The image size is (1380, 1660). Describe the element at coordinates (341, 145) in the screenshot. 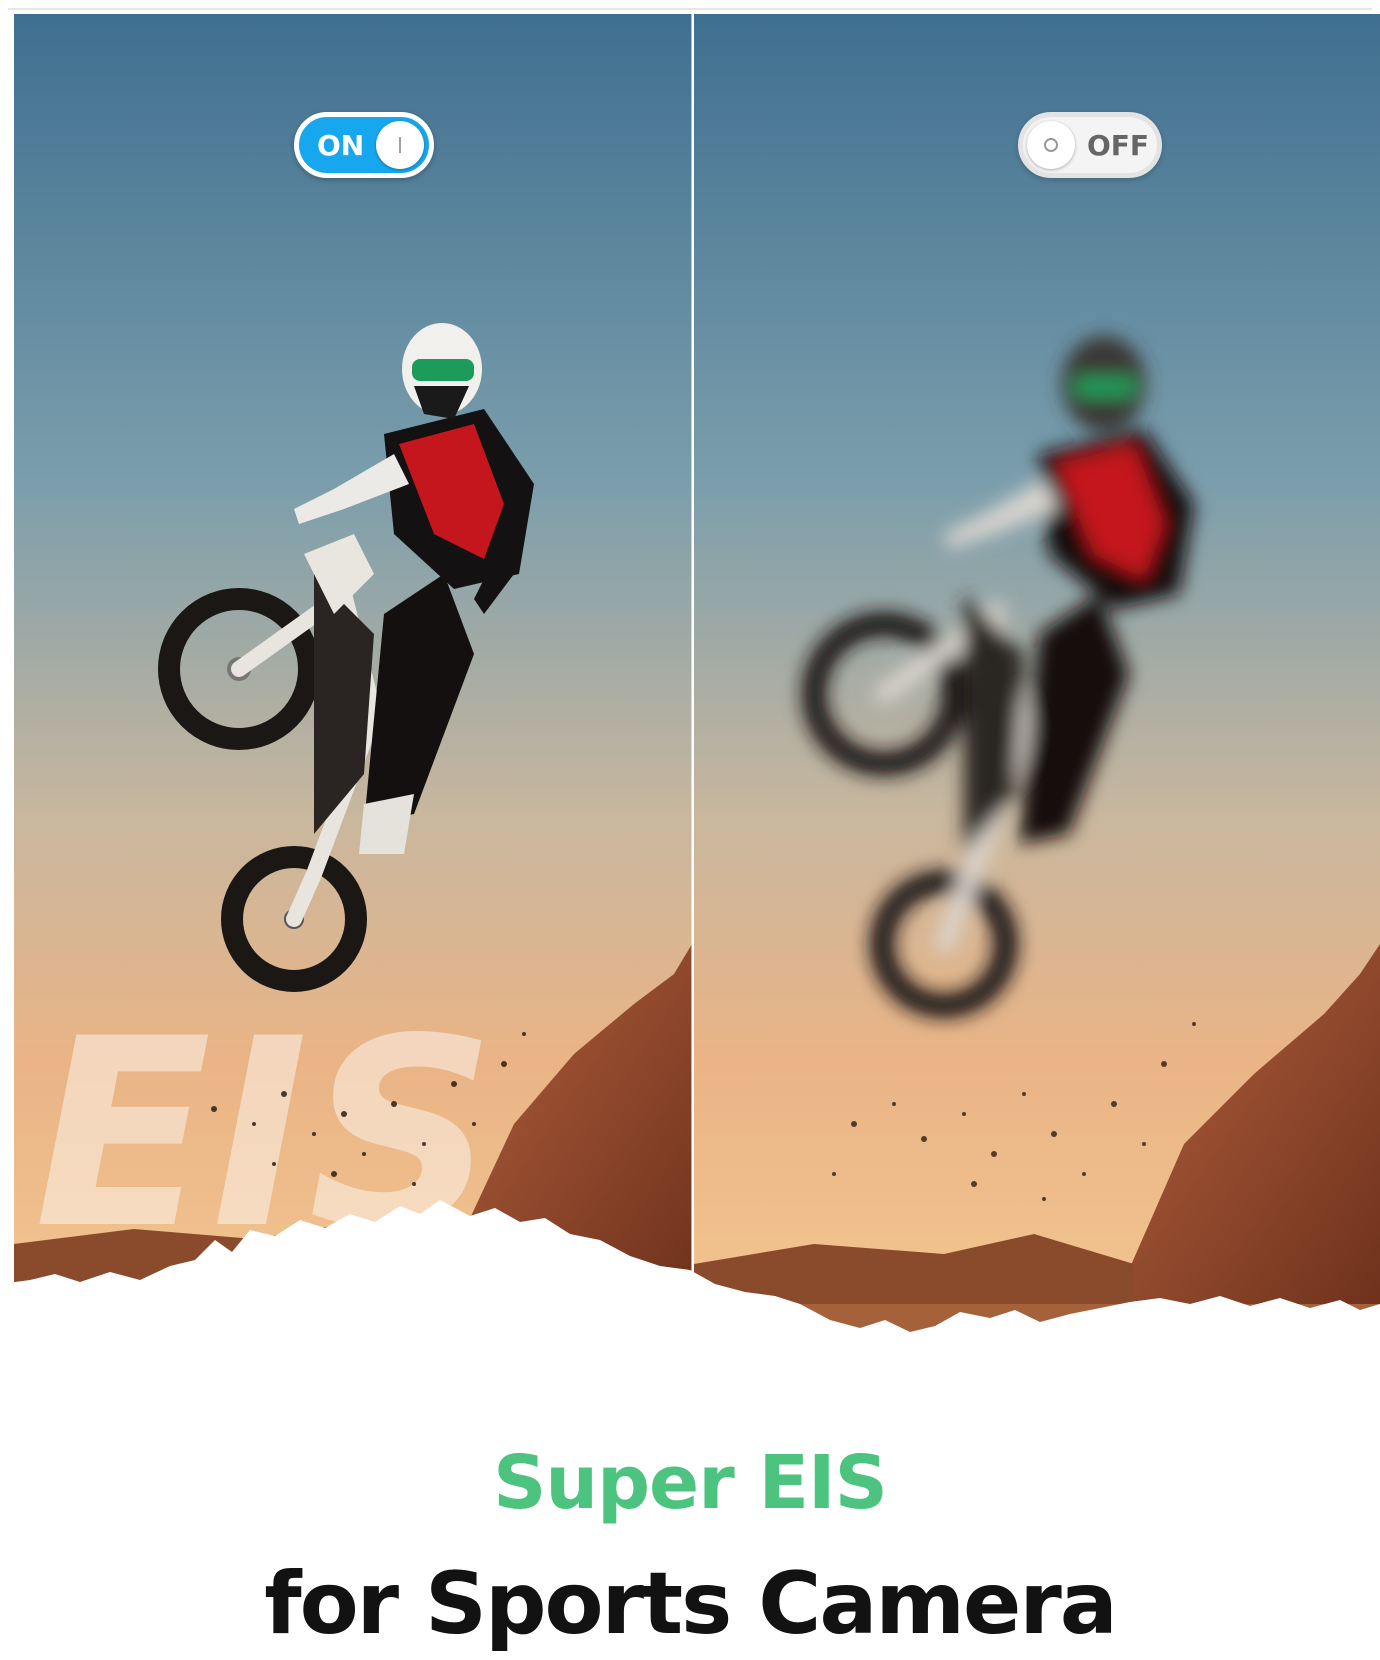

I see `toggle-on-label: ON` at that location.